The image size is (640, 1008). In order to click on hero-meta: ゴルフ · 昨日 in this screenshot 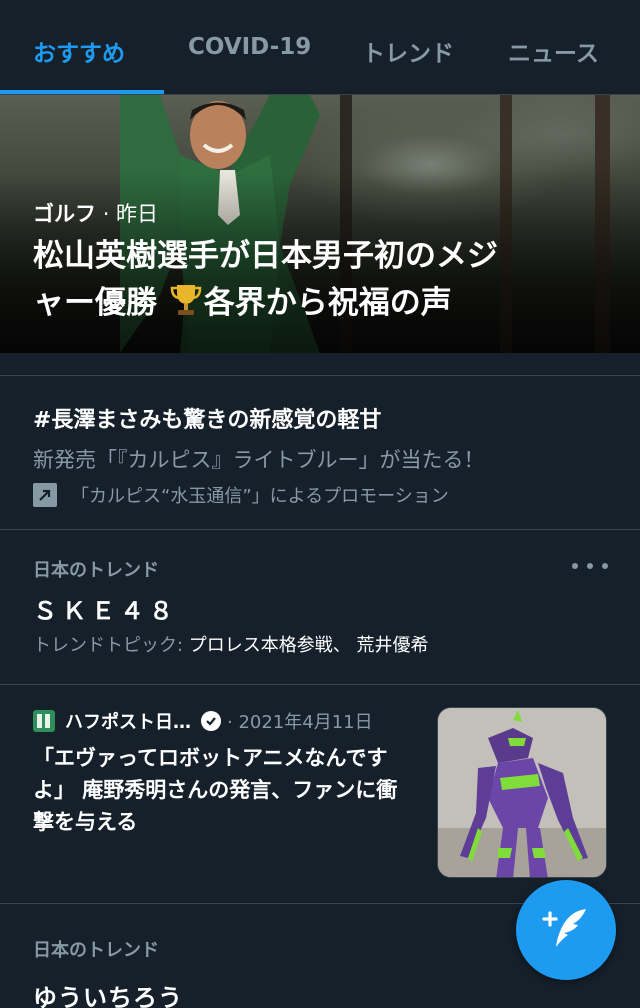, I will do `click(96, 214)`.